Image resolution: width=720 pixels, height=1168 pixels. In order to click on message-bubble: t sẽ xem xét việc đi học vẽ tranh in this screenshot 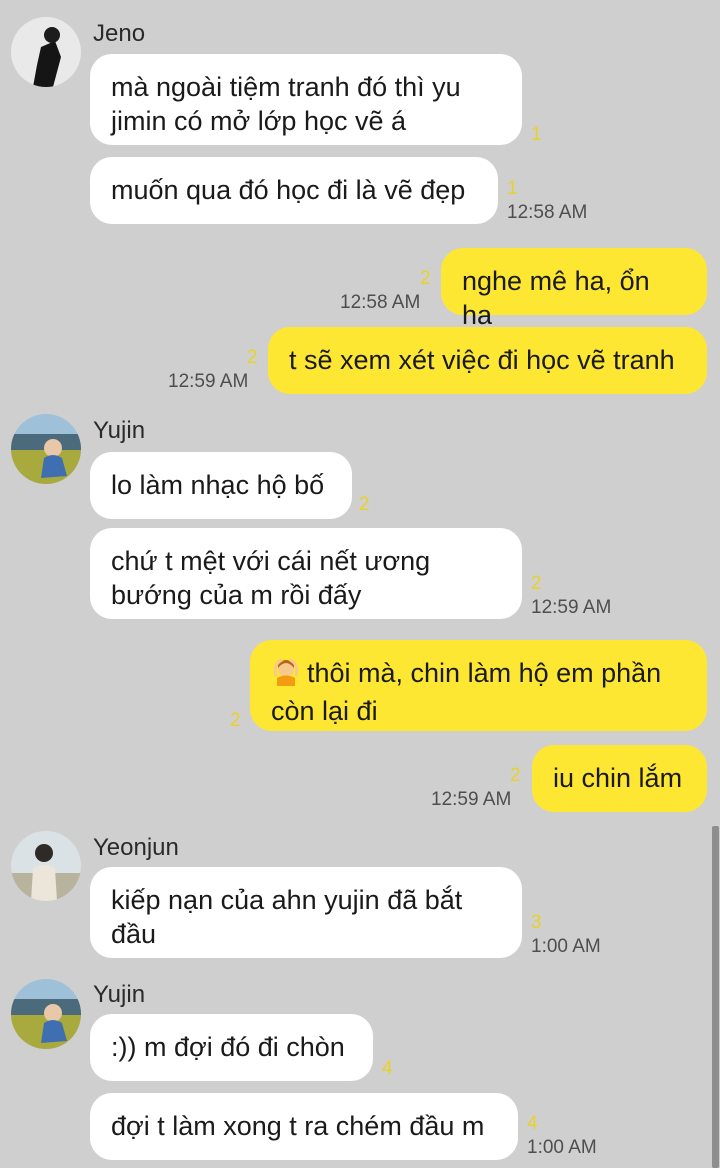, I will do `click(487, 360)`.